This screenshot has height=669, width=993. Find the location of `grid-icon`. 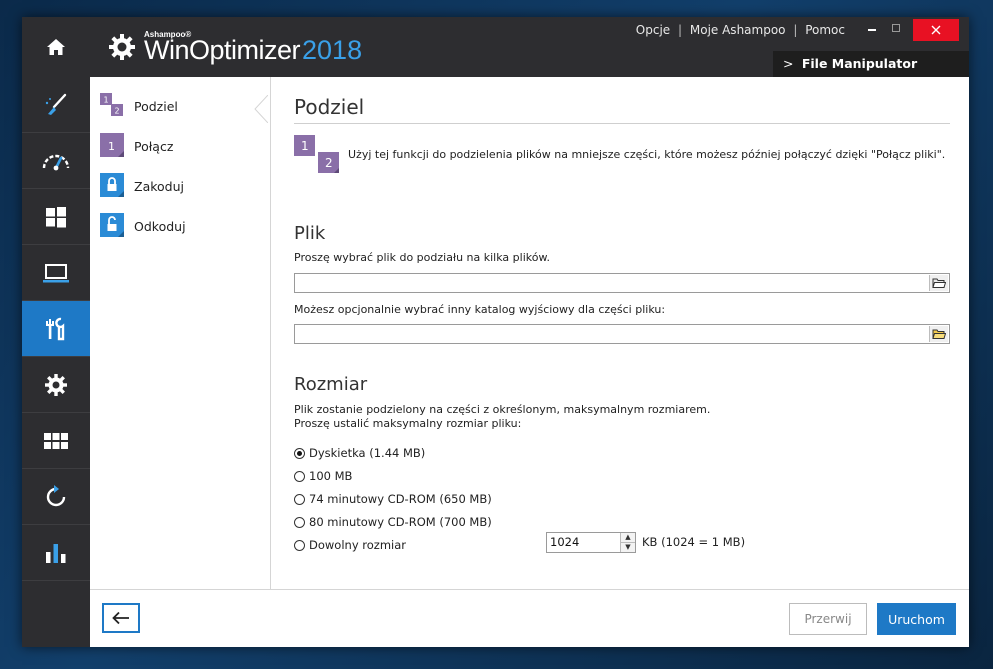

grid-icon is located at coordinates (56, 440).